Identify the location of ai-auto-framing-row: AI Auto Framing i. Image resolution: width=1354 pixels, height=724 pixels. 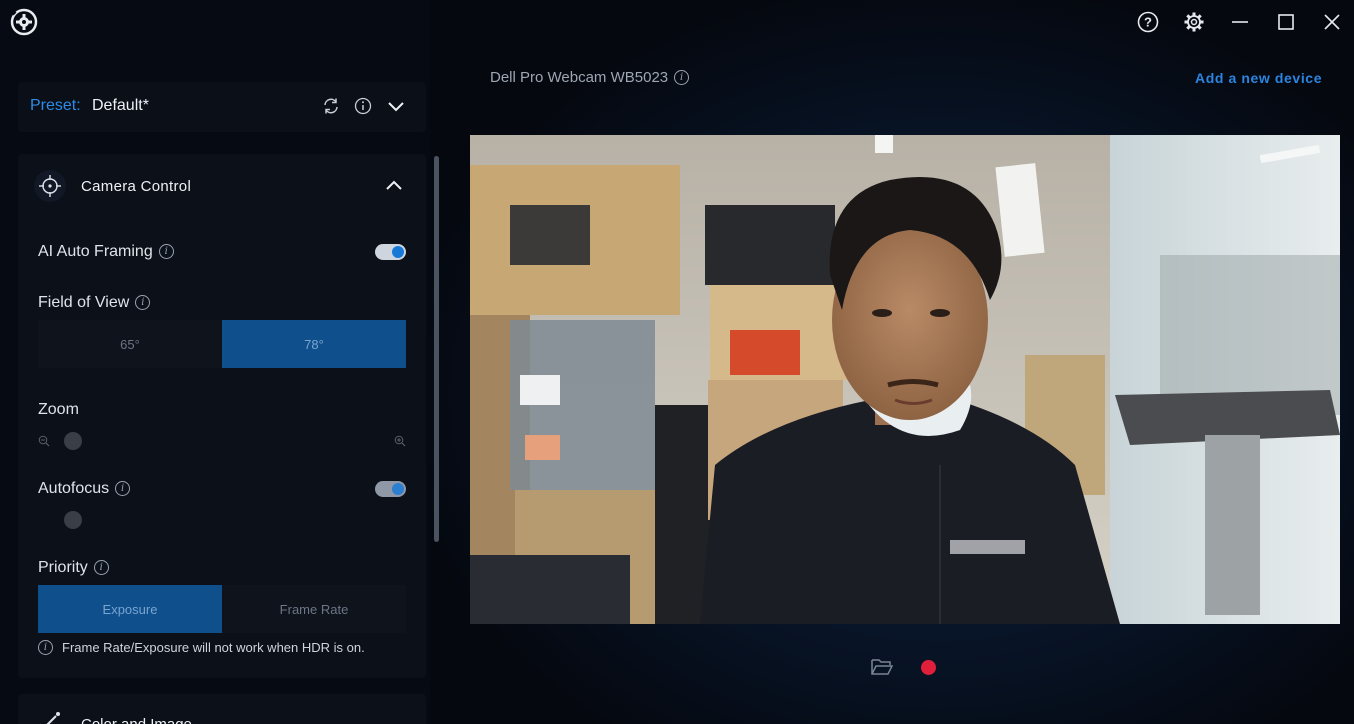
(106, 252).